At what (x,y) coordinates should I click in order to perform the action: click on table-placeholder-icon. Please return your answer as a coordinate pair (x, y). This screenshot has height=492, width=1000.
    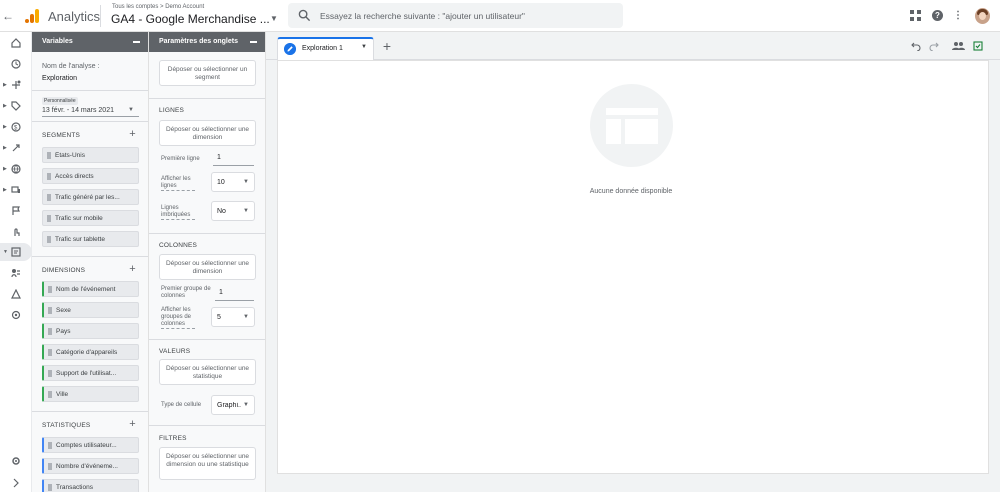
    Looking at the image, I should click on (632, 126).